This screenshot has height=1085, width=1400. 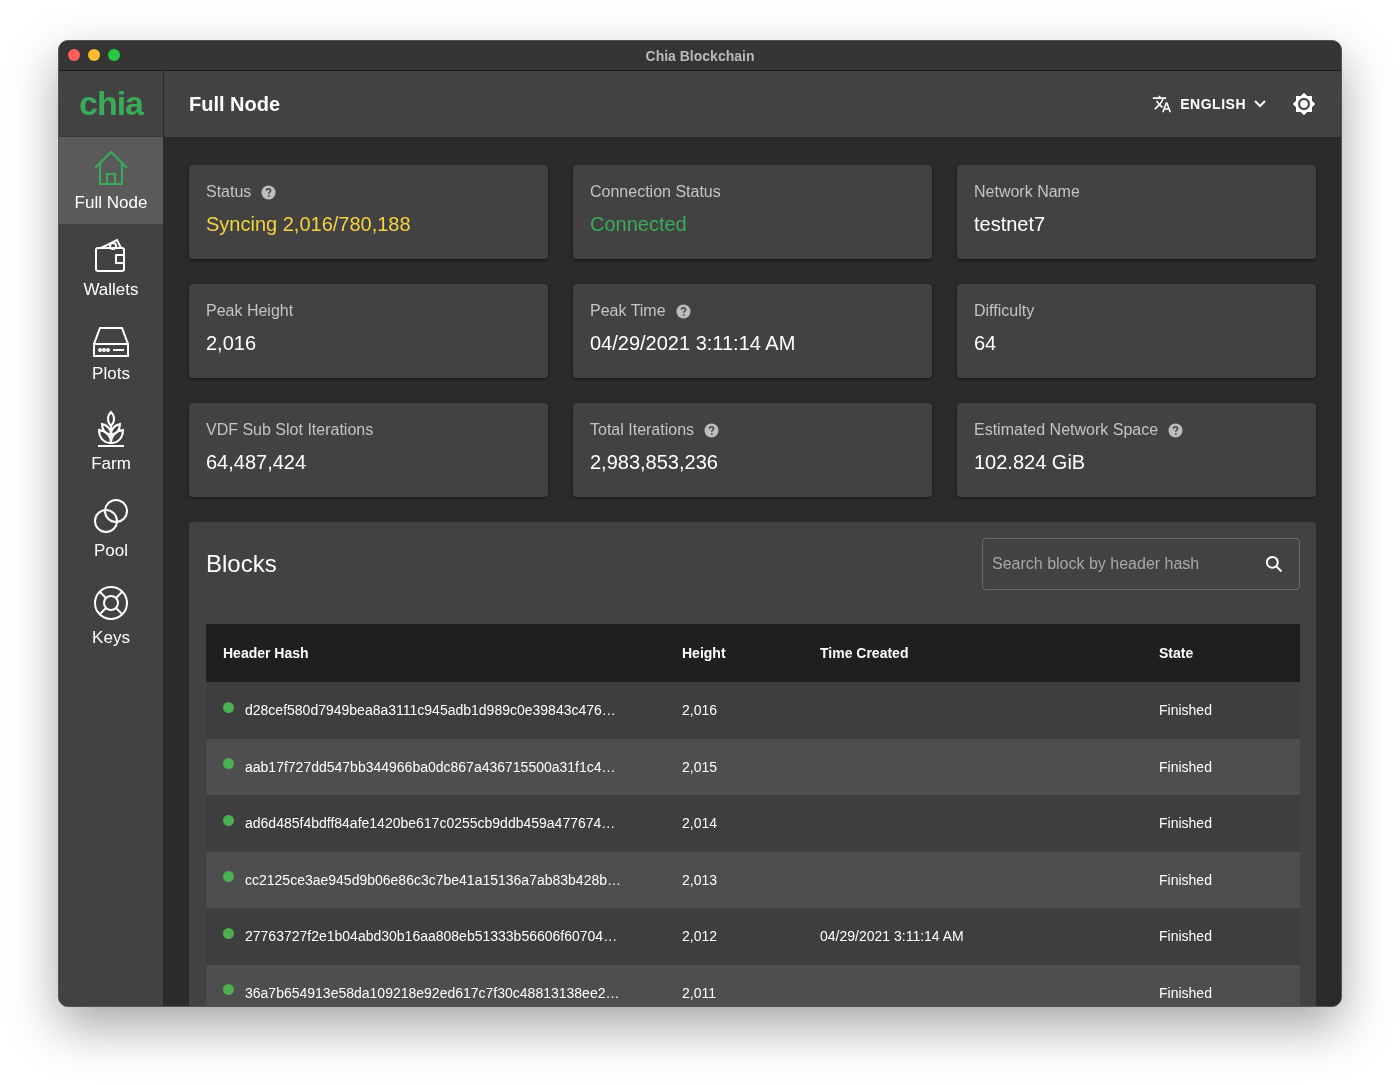 I want to click on sidebar-item: Full Node, so click(x=111, y=180).